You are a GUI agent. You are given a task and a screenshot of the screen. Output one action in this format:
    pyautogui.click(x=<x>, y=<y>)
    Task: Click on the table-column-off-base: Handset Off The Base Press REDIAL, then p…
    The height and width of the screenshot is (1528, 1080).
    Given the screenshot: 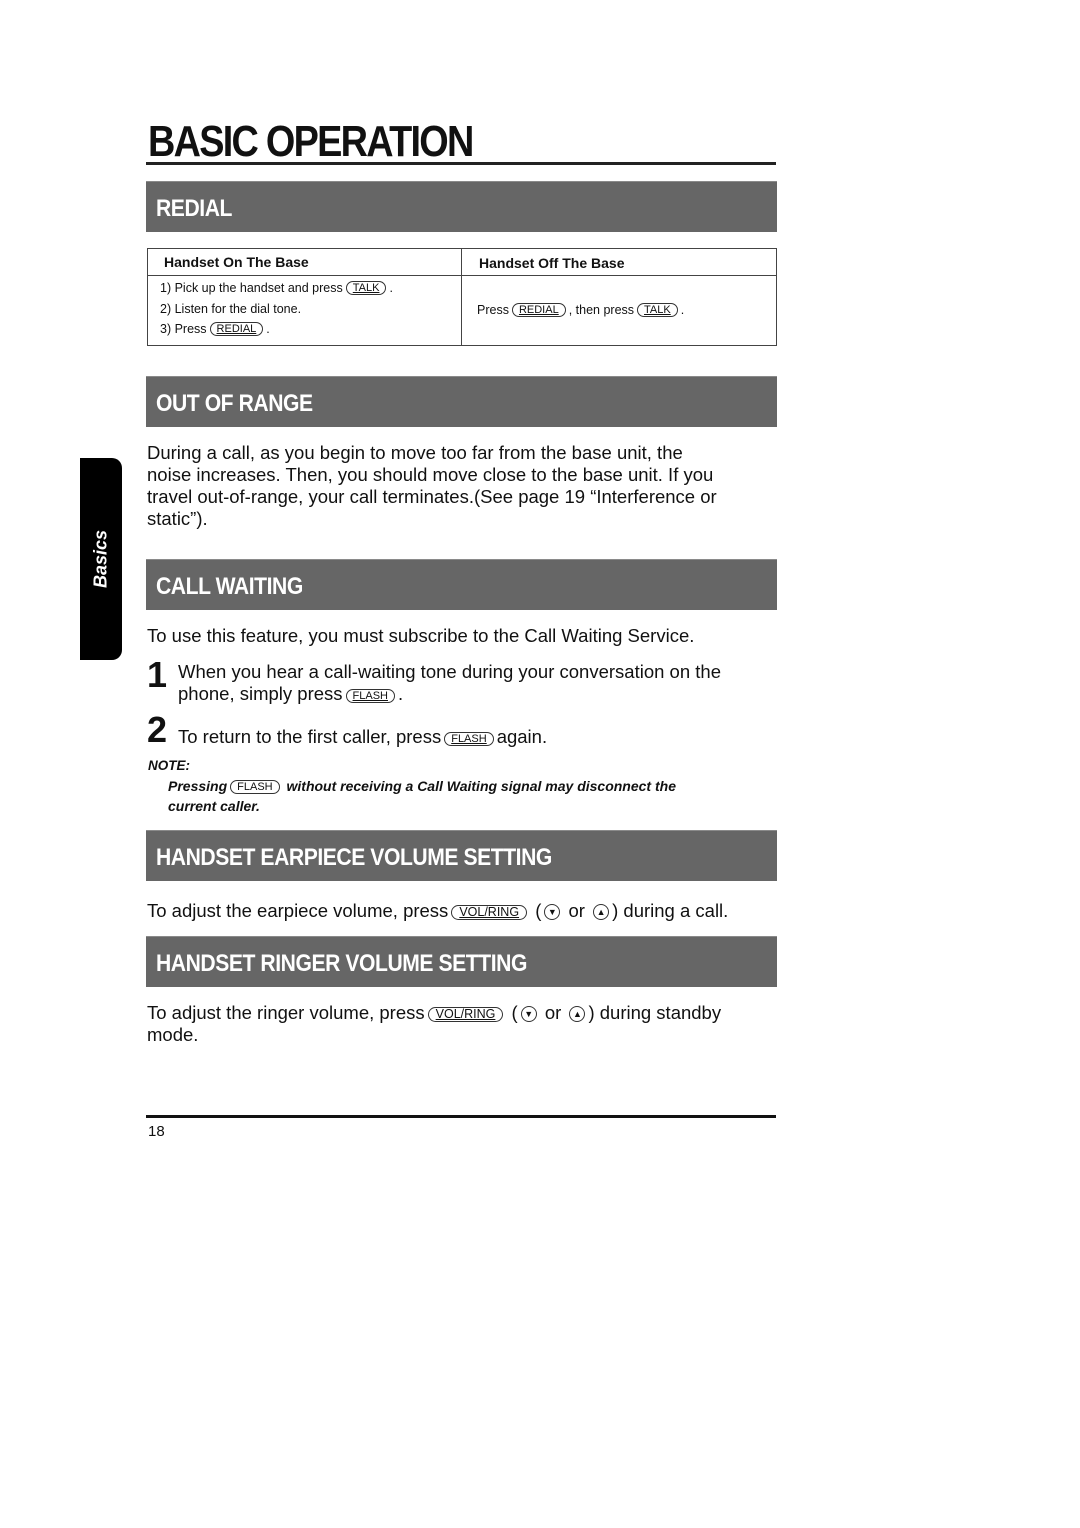 What is the action you would take?
    pyautogui.click(x=619, y=297)
    